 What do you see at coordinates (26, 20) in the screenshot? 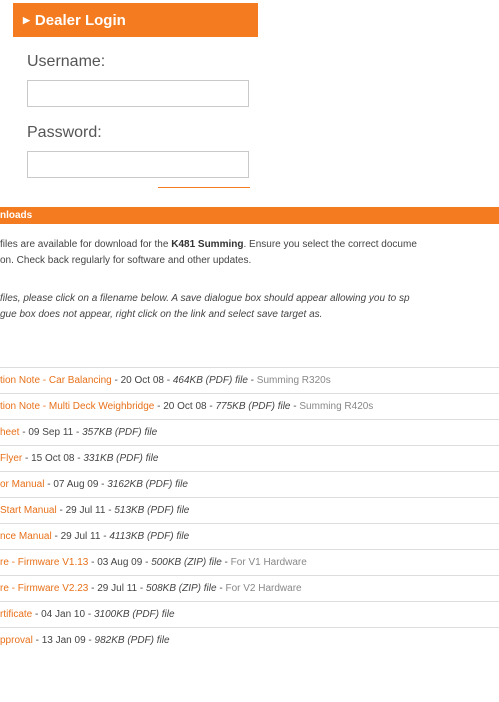
I see `triangle-right-icon: ▶` at bounding box center [26, 20].